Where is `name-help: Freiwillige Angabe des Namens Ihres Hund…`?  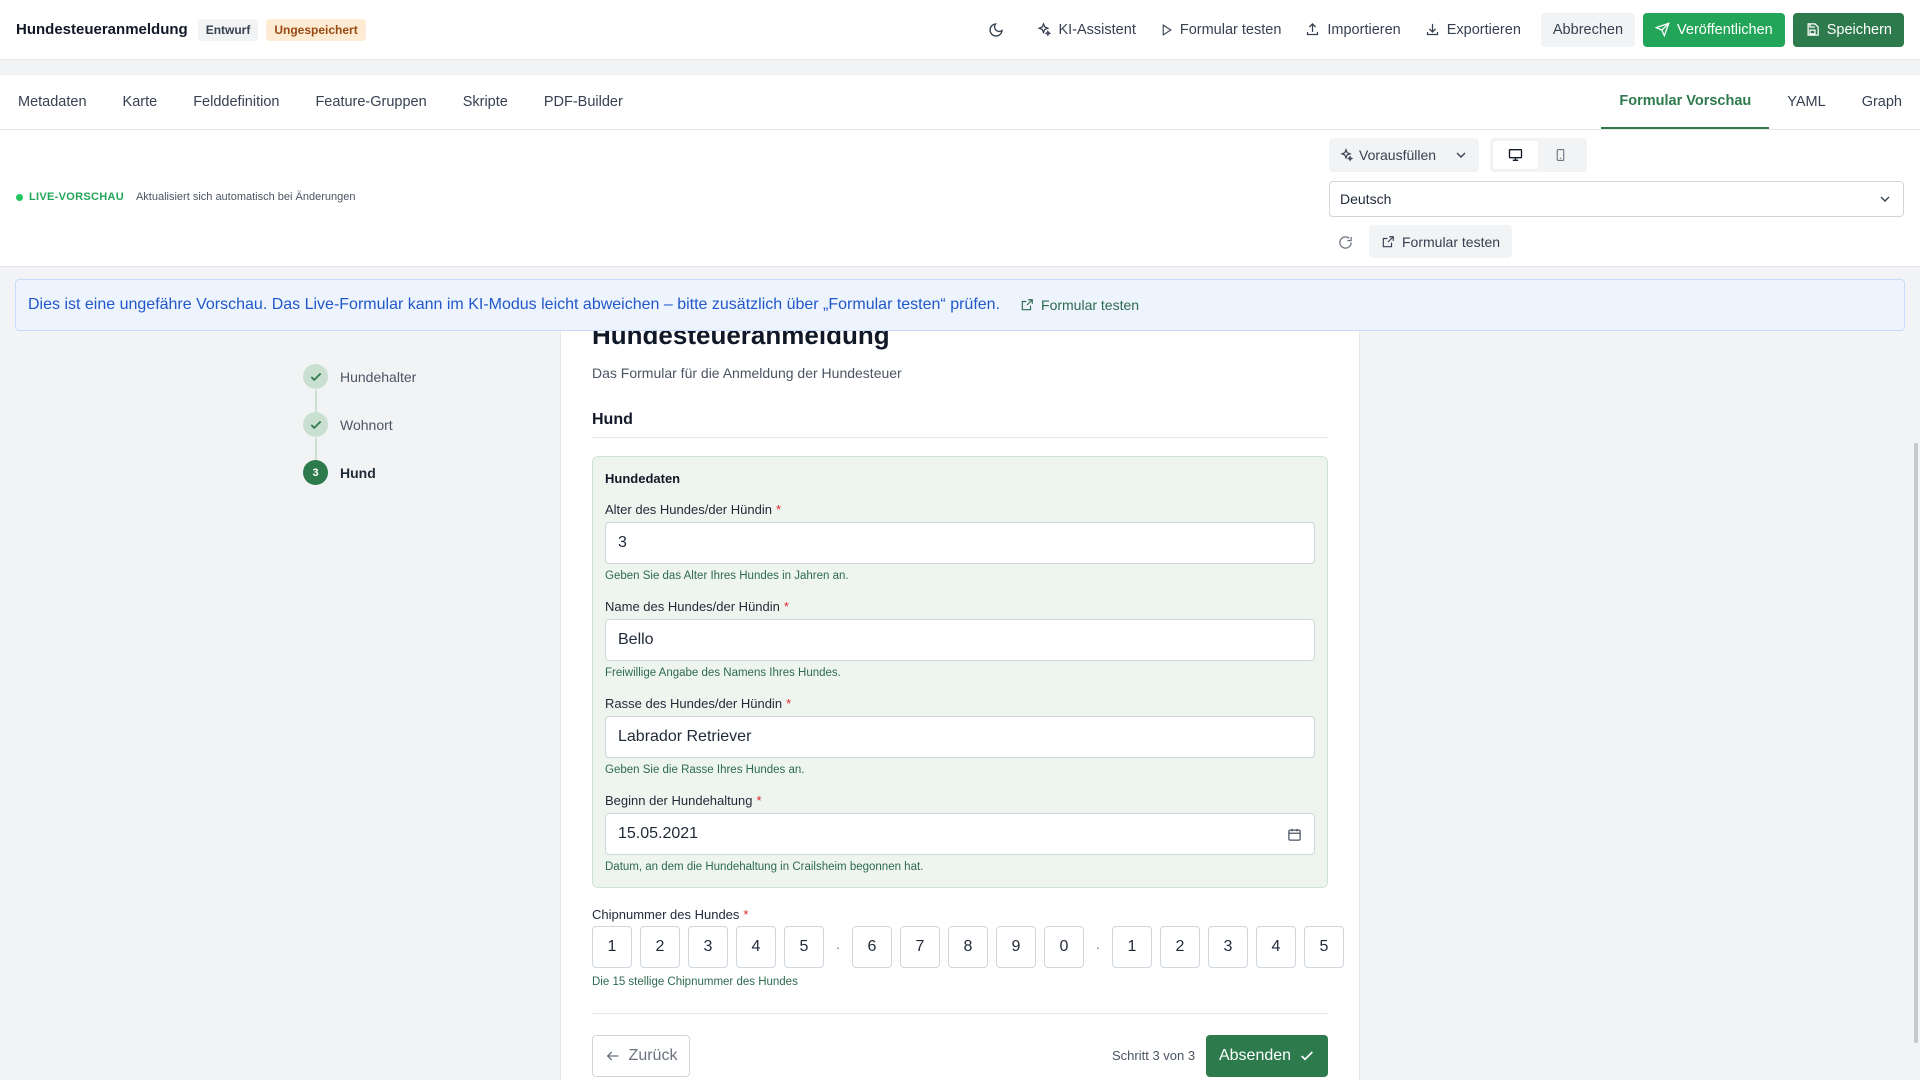 name-help: Freiwillige Angabe des Namens Ihres Hund… is located at coordinates (723, 673).